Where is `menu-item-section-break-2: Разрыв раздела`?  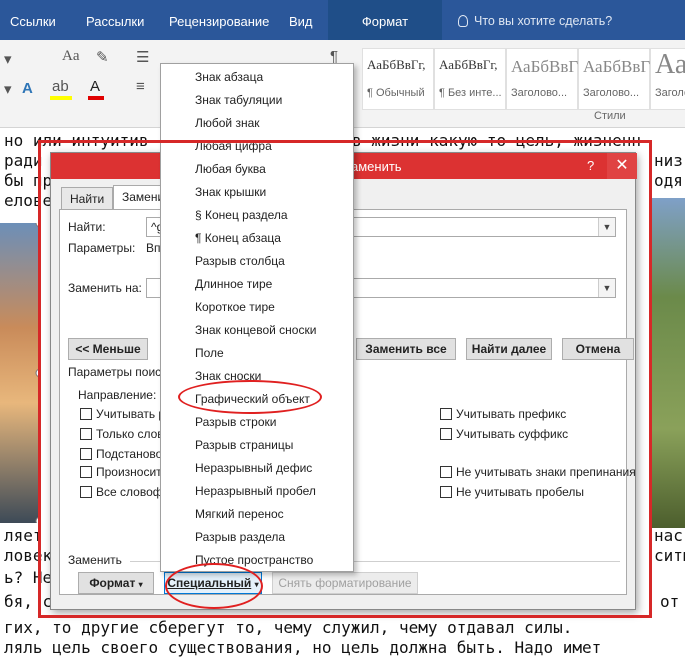 menu-item-section-break-2: Разрыв раздела is located at coordinates (257, 537).